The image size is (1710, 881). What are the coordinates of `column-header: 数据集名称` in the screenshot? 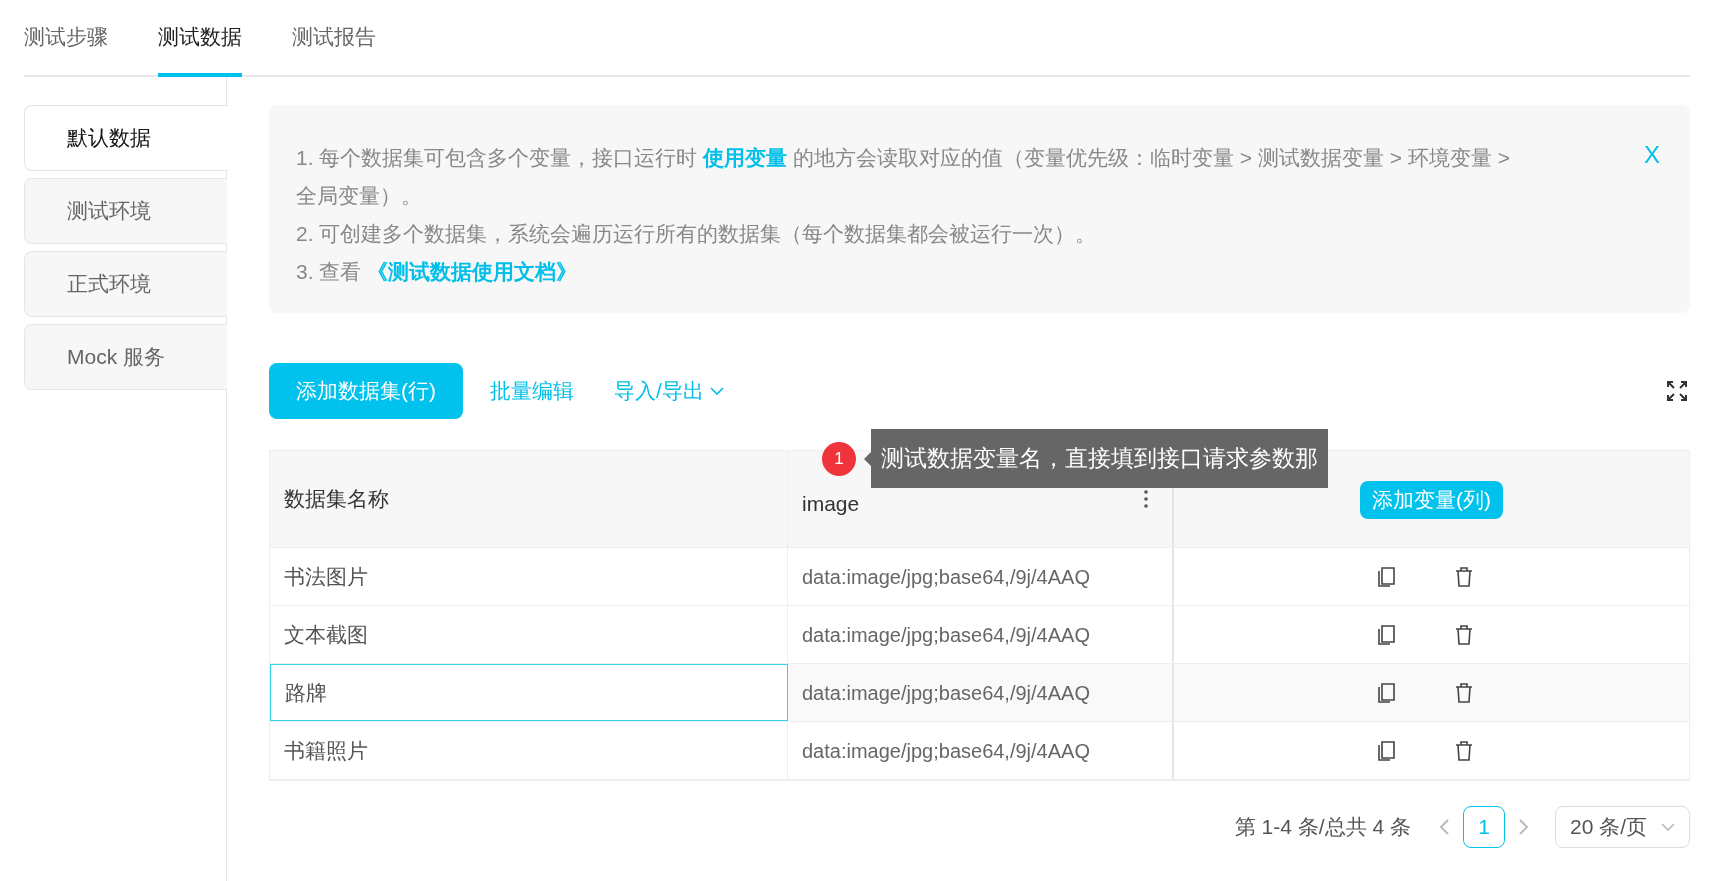 It's located at (529, 499).